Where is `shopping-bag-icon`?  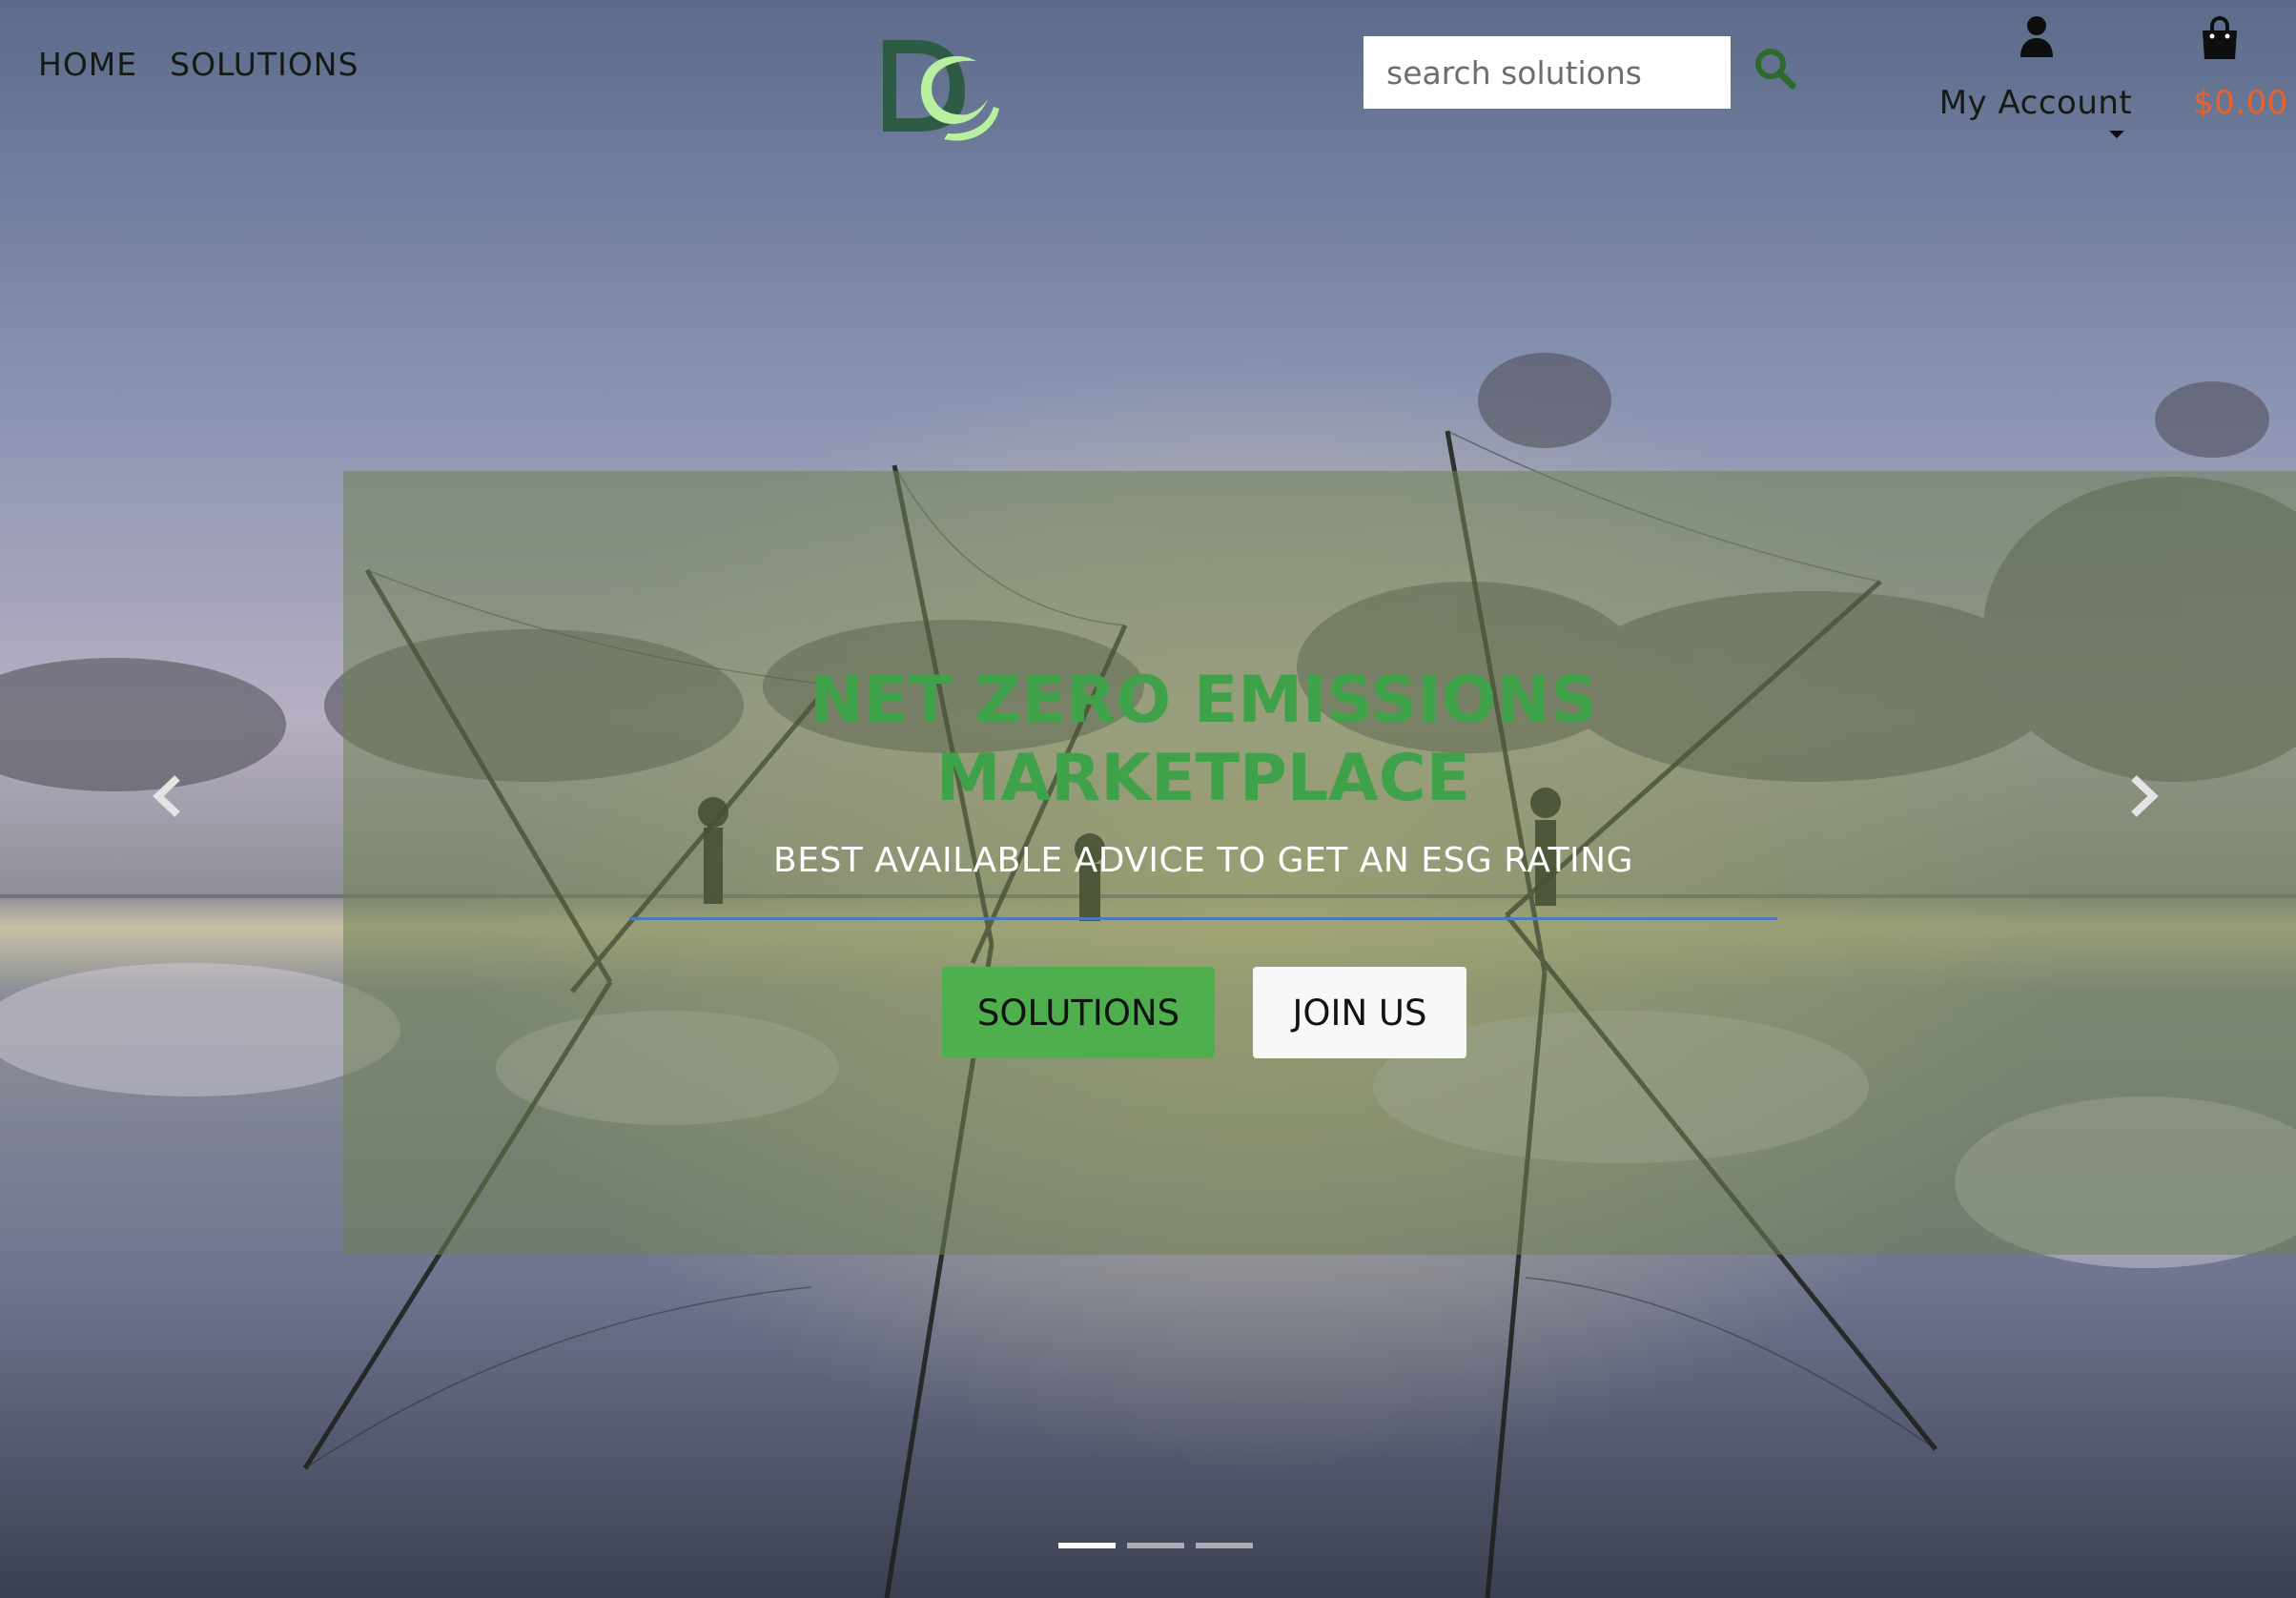
shopping-bag-icon is located at coordinates (2220, 40).